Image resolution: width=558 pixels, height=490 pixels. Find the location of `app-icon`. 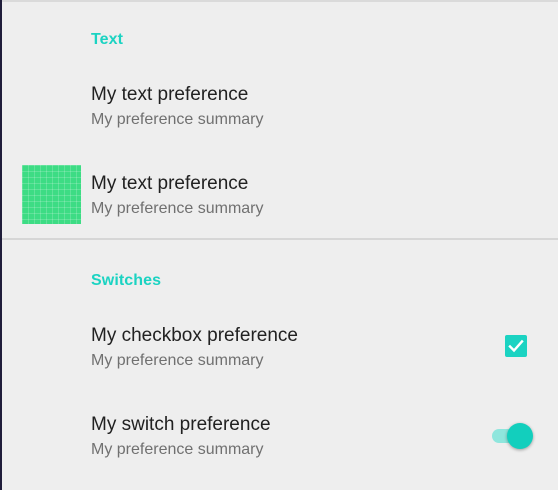

app-icon is located at coordinates (51, 194).